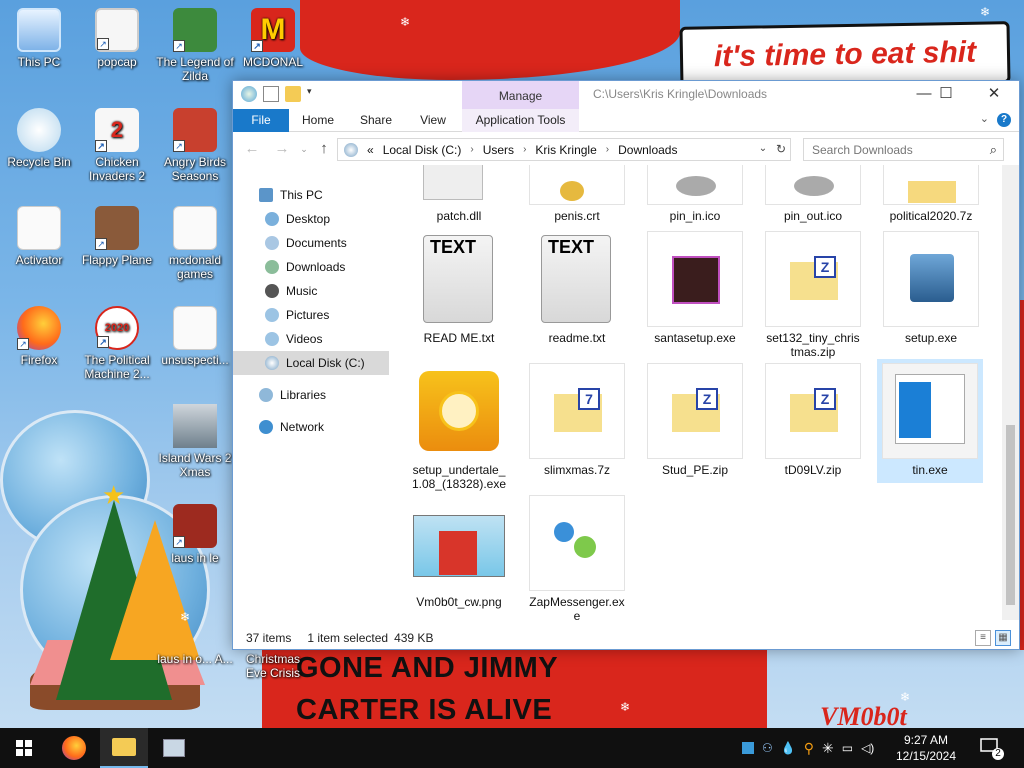  Describe the element at coordinates (39, 62) in the screenshot. I see `desktop-icon-label: This PC` at that location.